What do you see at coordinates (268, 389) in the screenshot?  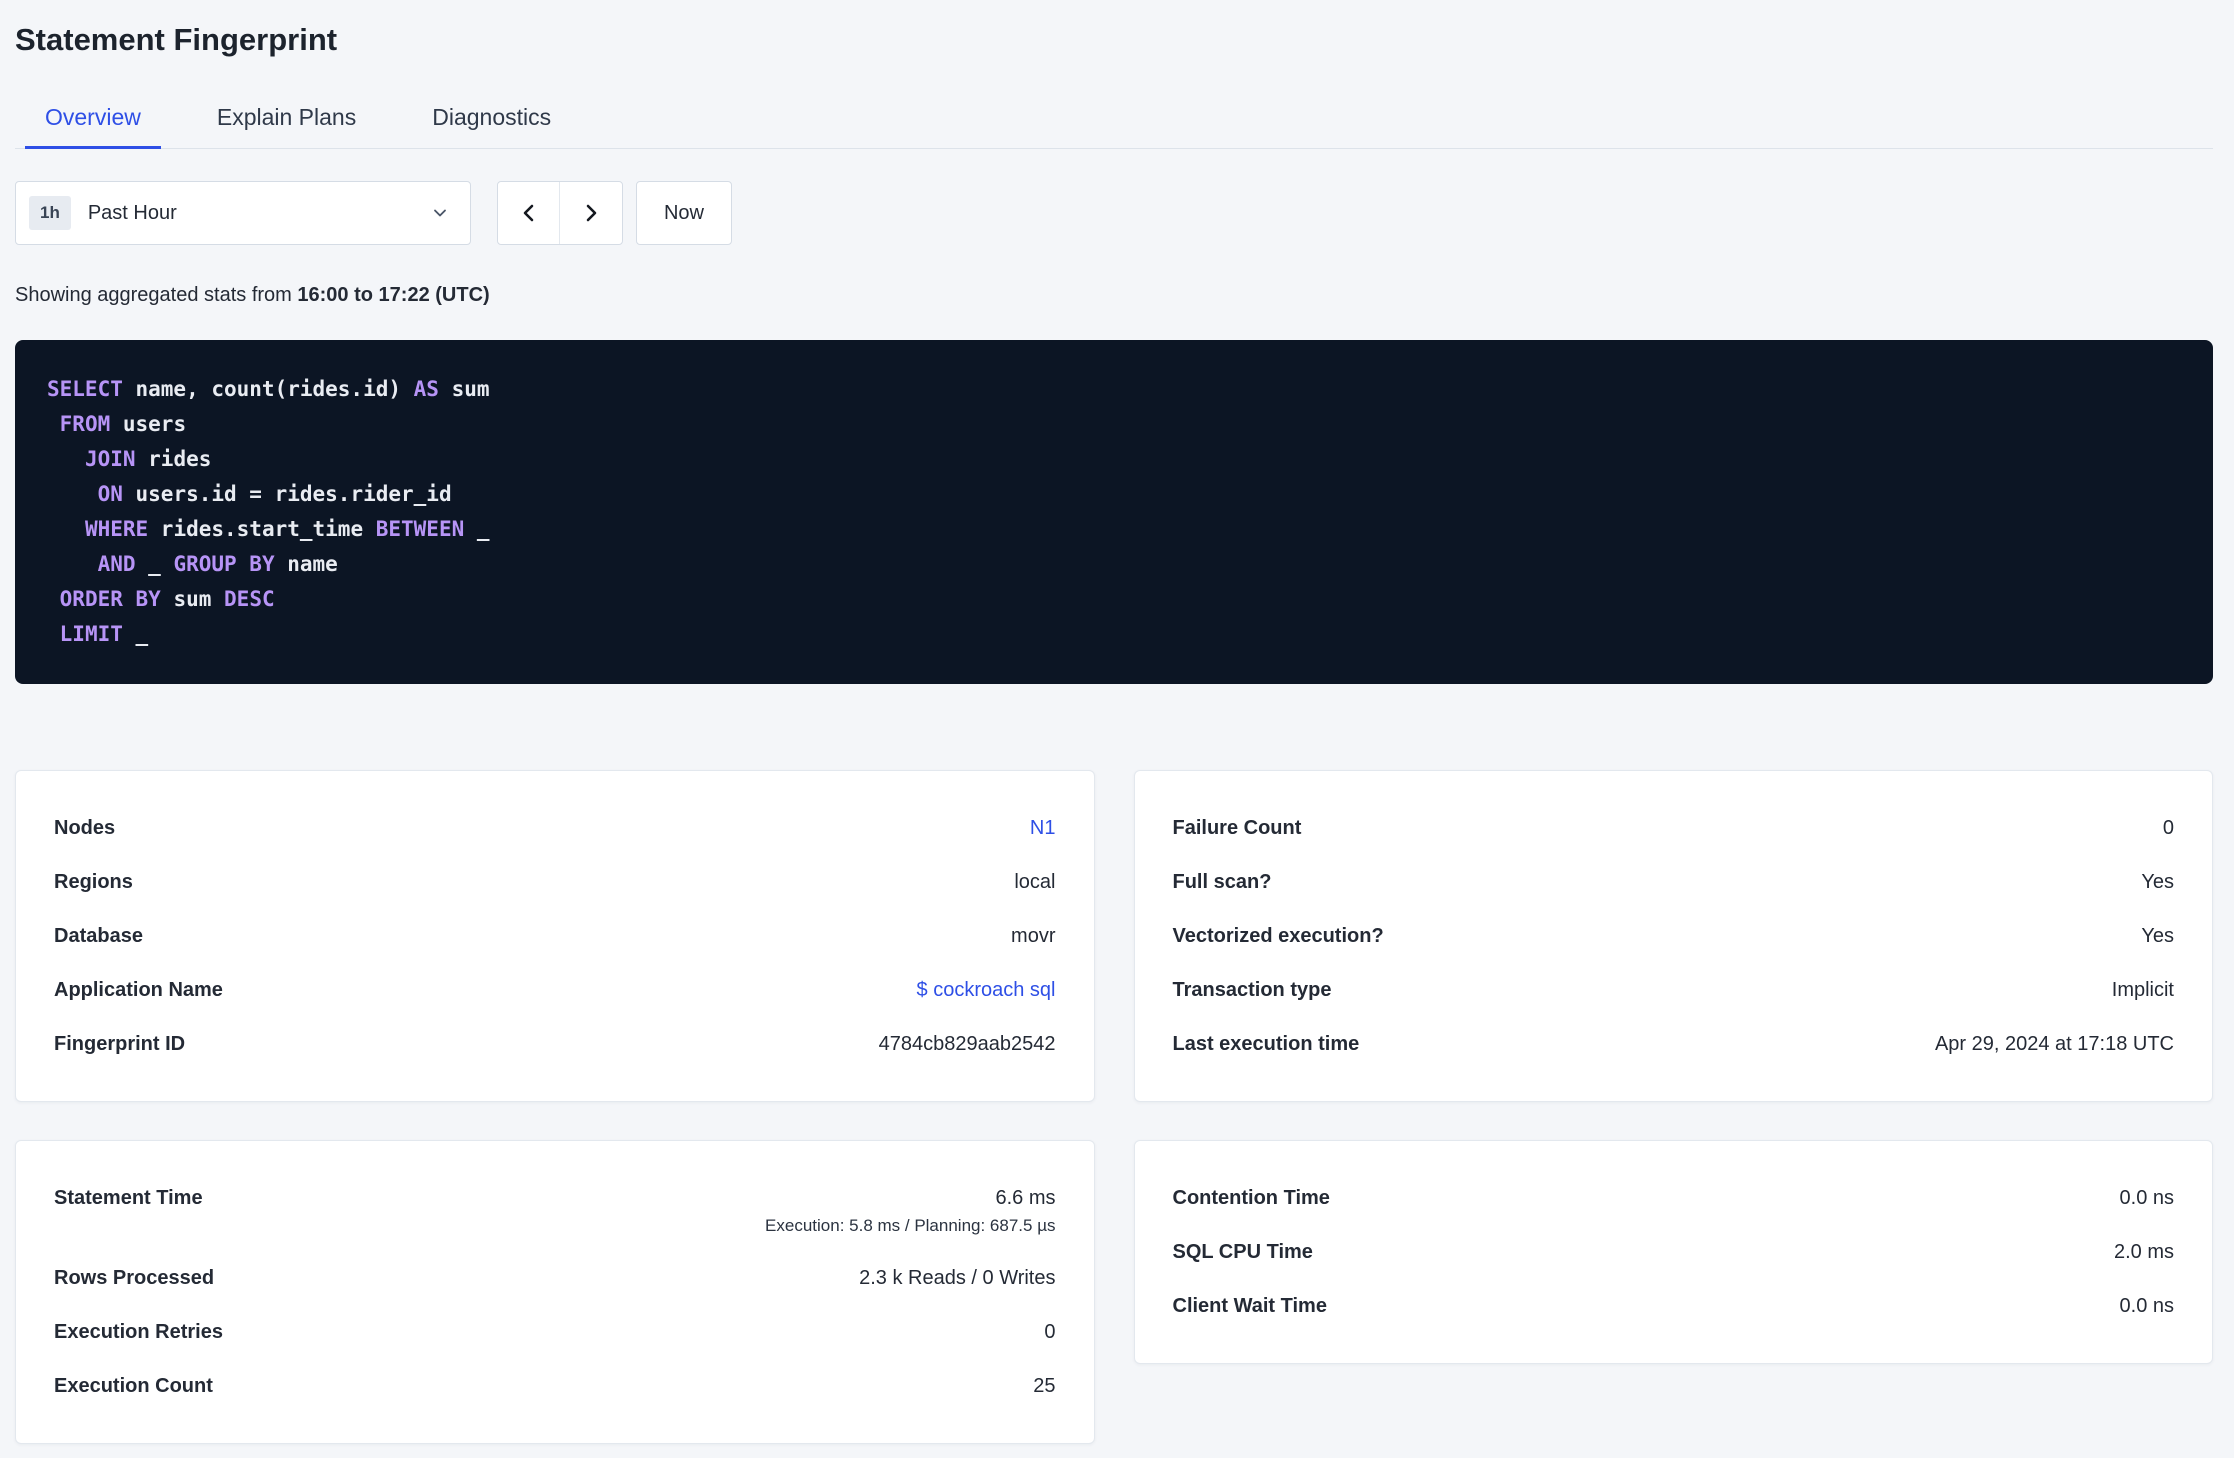 I see `sql-code-line: SELECT name, count(rides.id) AS sum` at bounding box center [268, 389].